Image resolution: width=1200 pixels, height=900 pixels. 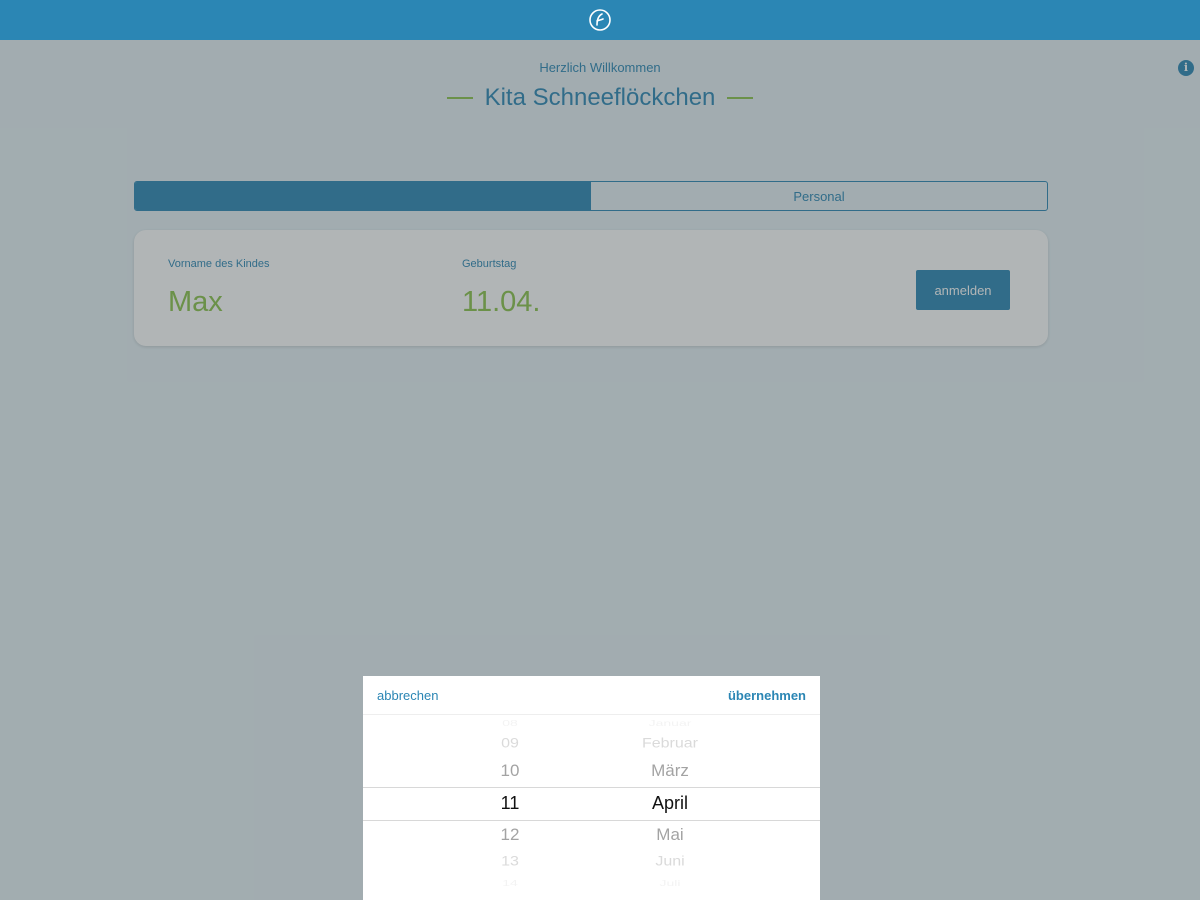 I want to click on tab-kinder: Kinder, so click(x=363, y=196).